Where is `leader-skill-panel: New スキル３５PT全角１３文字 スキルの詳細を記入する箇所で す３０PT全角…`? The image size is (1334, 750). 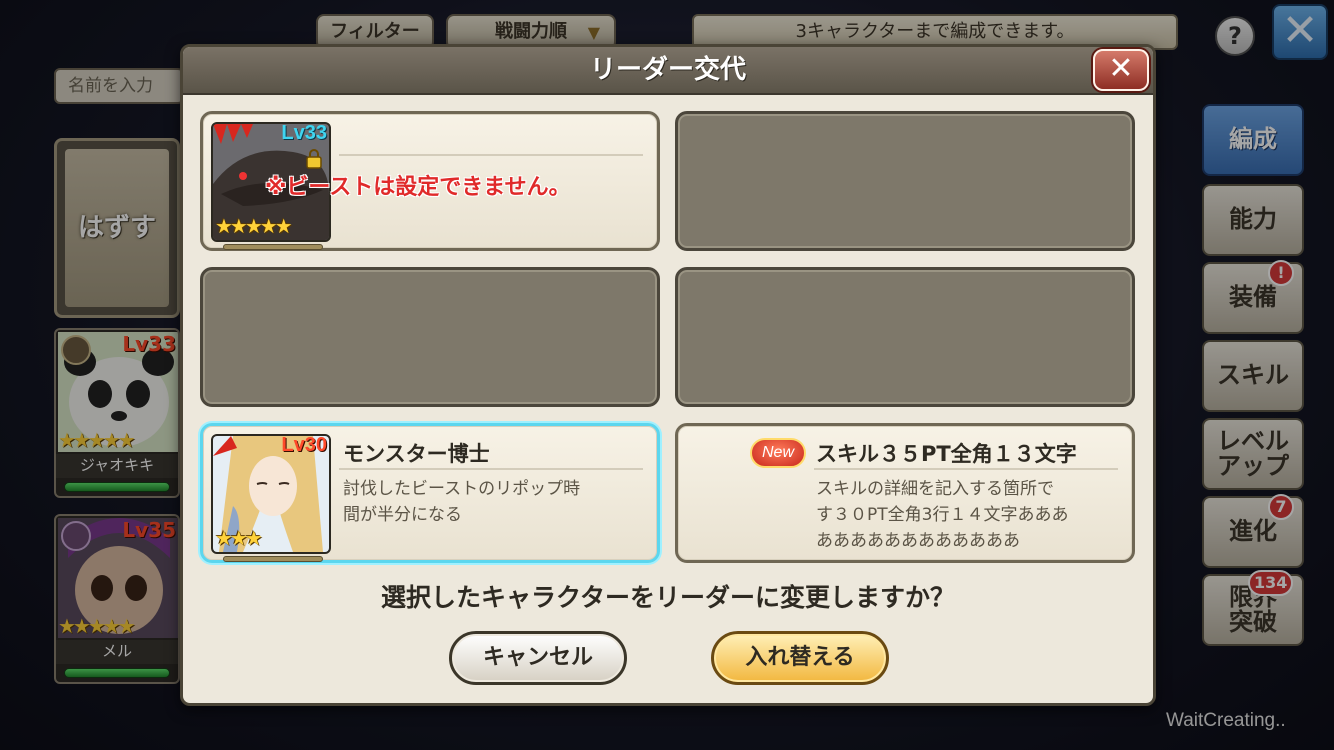 leader-skill-panel: New スキル３５PT全角１３文字 スキルの詳細を記入する箇所で す３０PT全角… is located at coordinates (905, 493).